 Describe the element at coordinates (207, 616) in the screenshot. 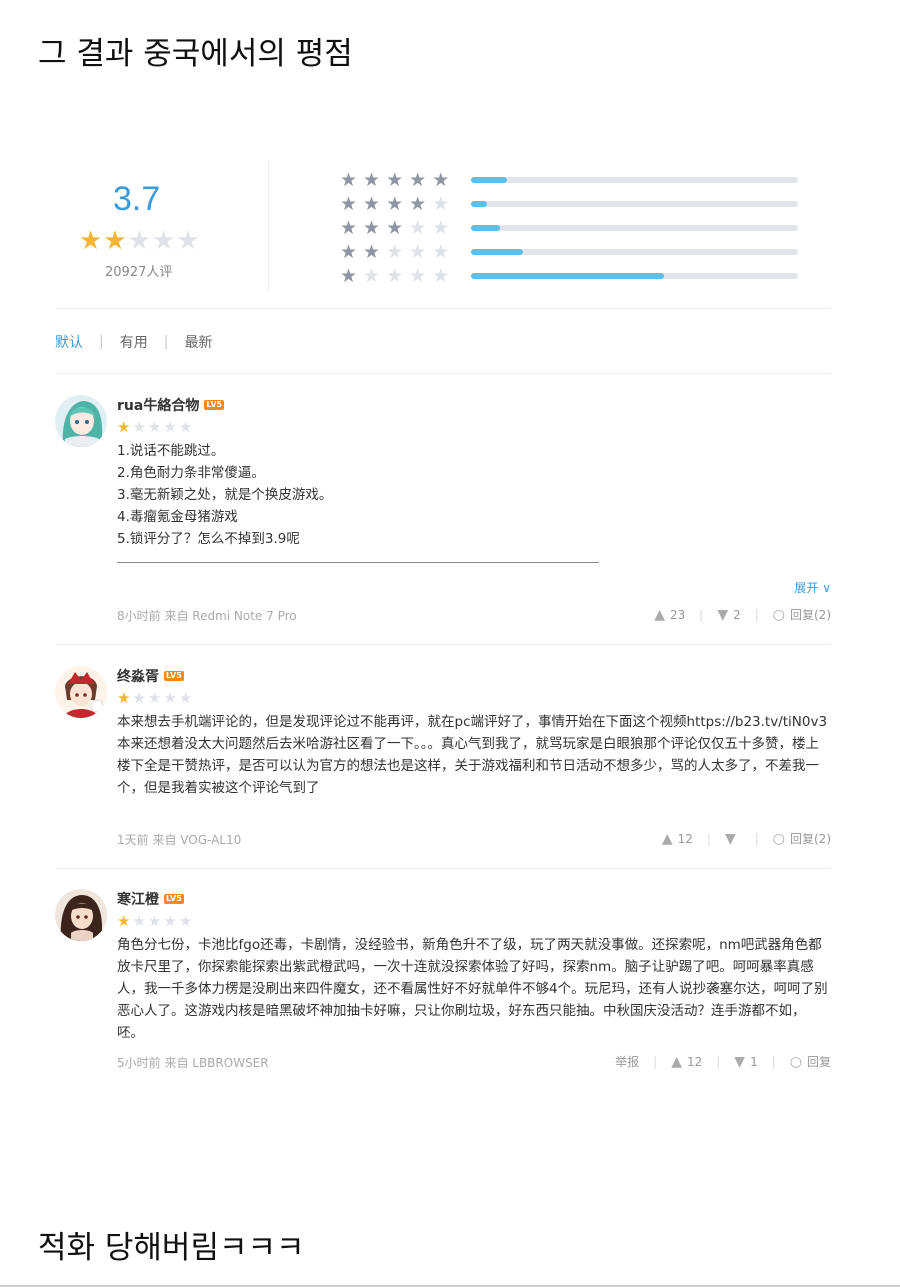

I see `review-meta: 8小时前 来自 Redmi Note 7 Pro` at that location.